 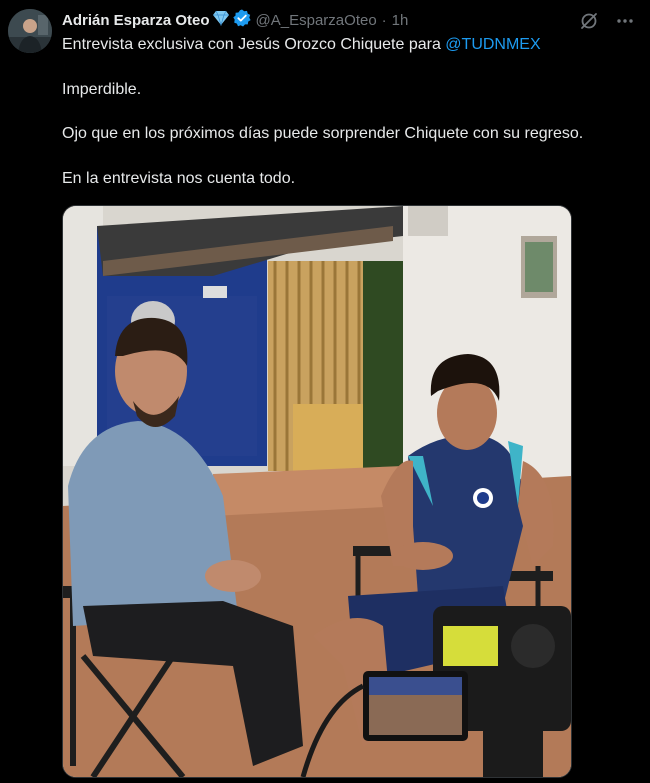 I want to click on tweet-timestamp: 1h, so click(x=400, y=20).